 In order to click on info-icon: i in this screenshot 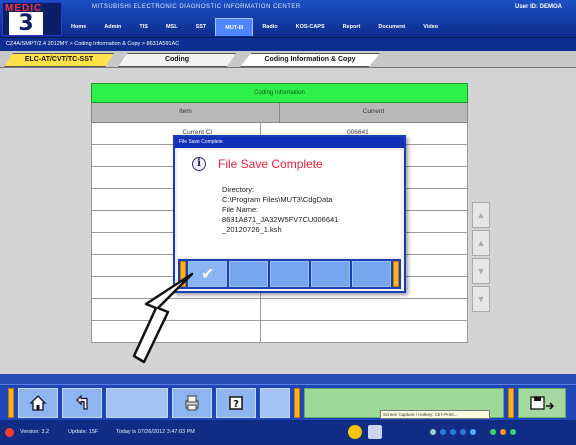, I will do `click(199, 164)`.